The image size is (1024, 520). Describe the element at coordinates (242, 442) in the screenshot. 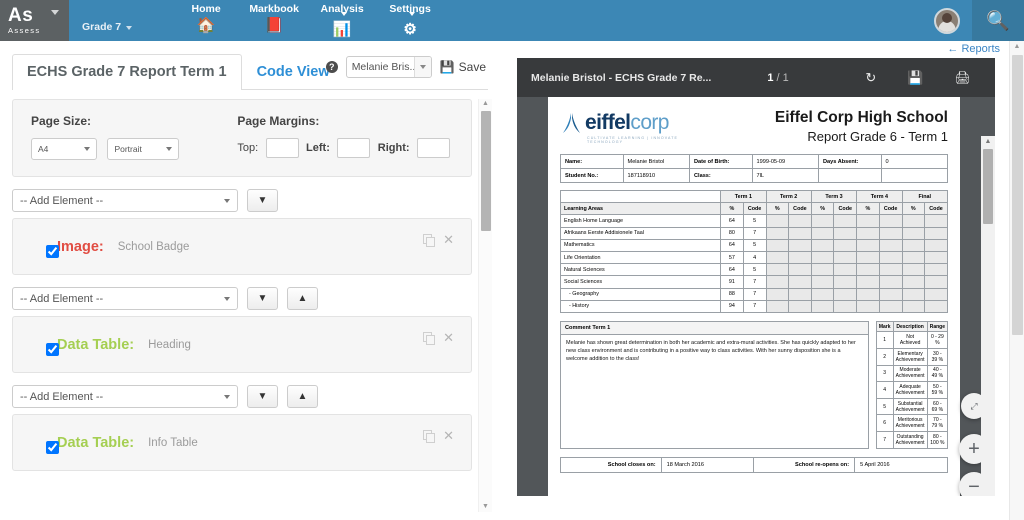

I see `element-row-info-table: Data Table: Info Table ✕` at that location.